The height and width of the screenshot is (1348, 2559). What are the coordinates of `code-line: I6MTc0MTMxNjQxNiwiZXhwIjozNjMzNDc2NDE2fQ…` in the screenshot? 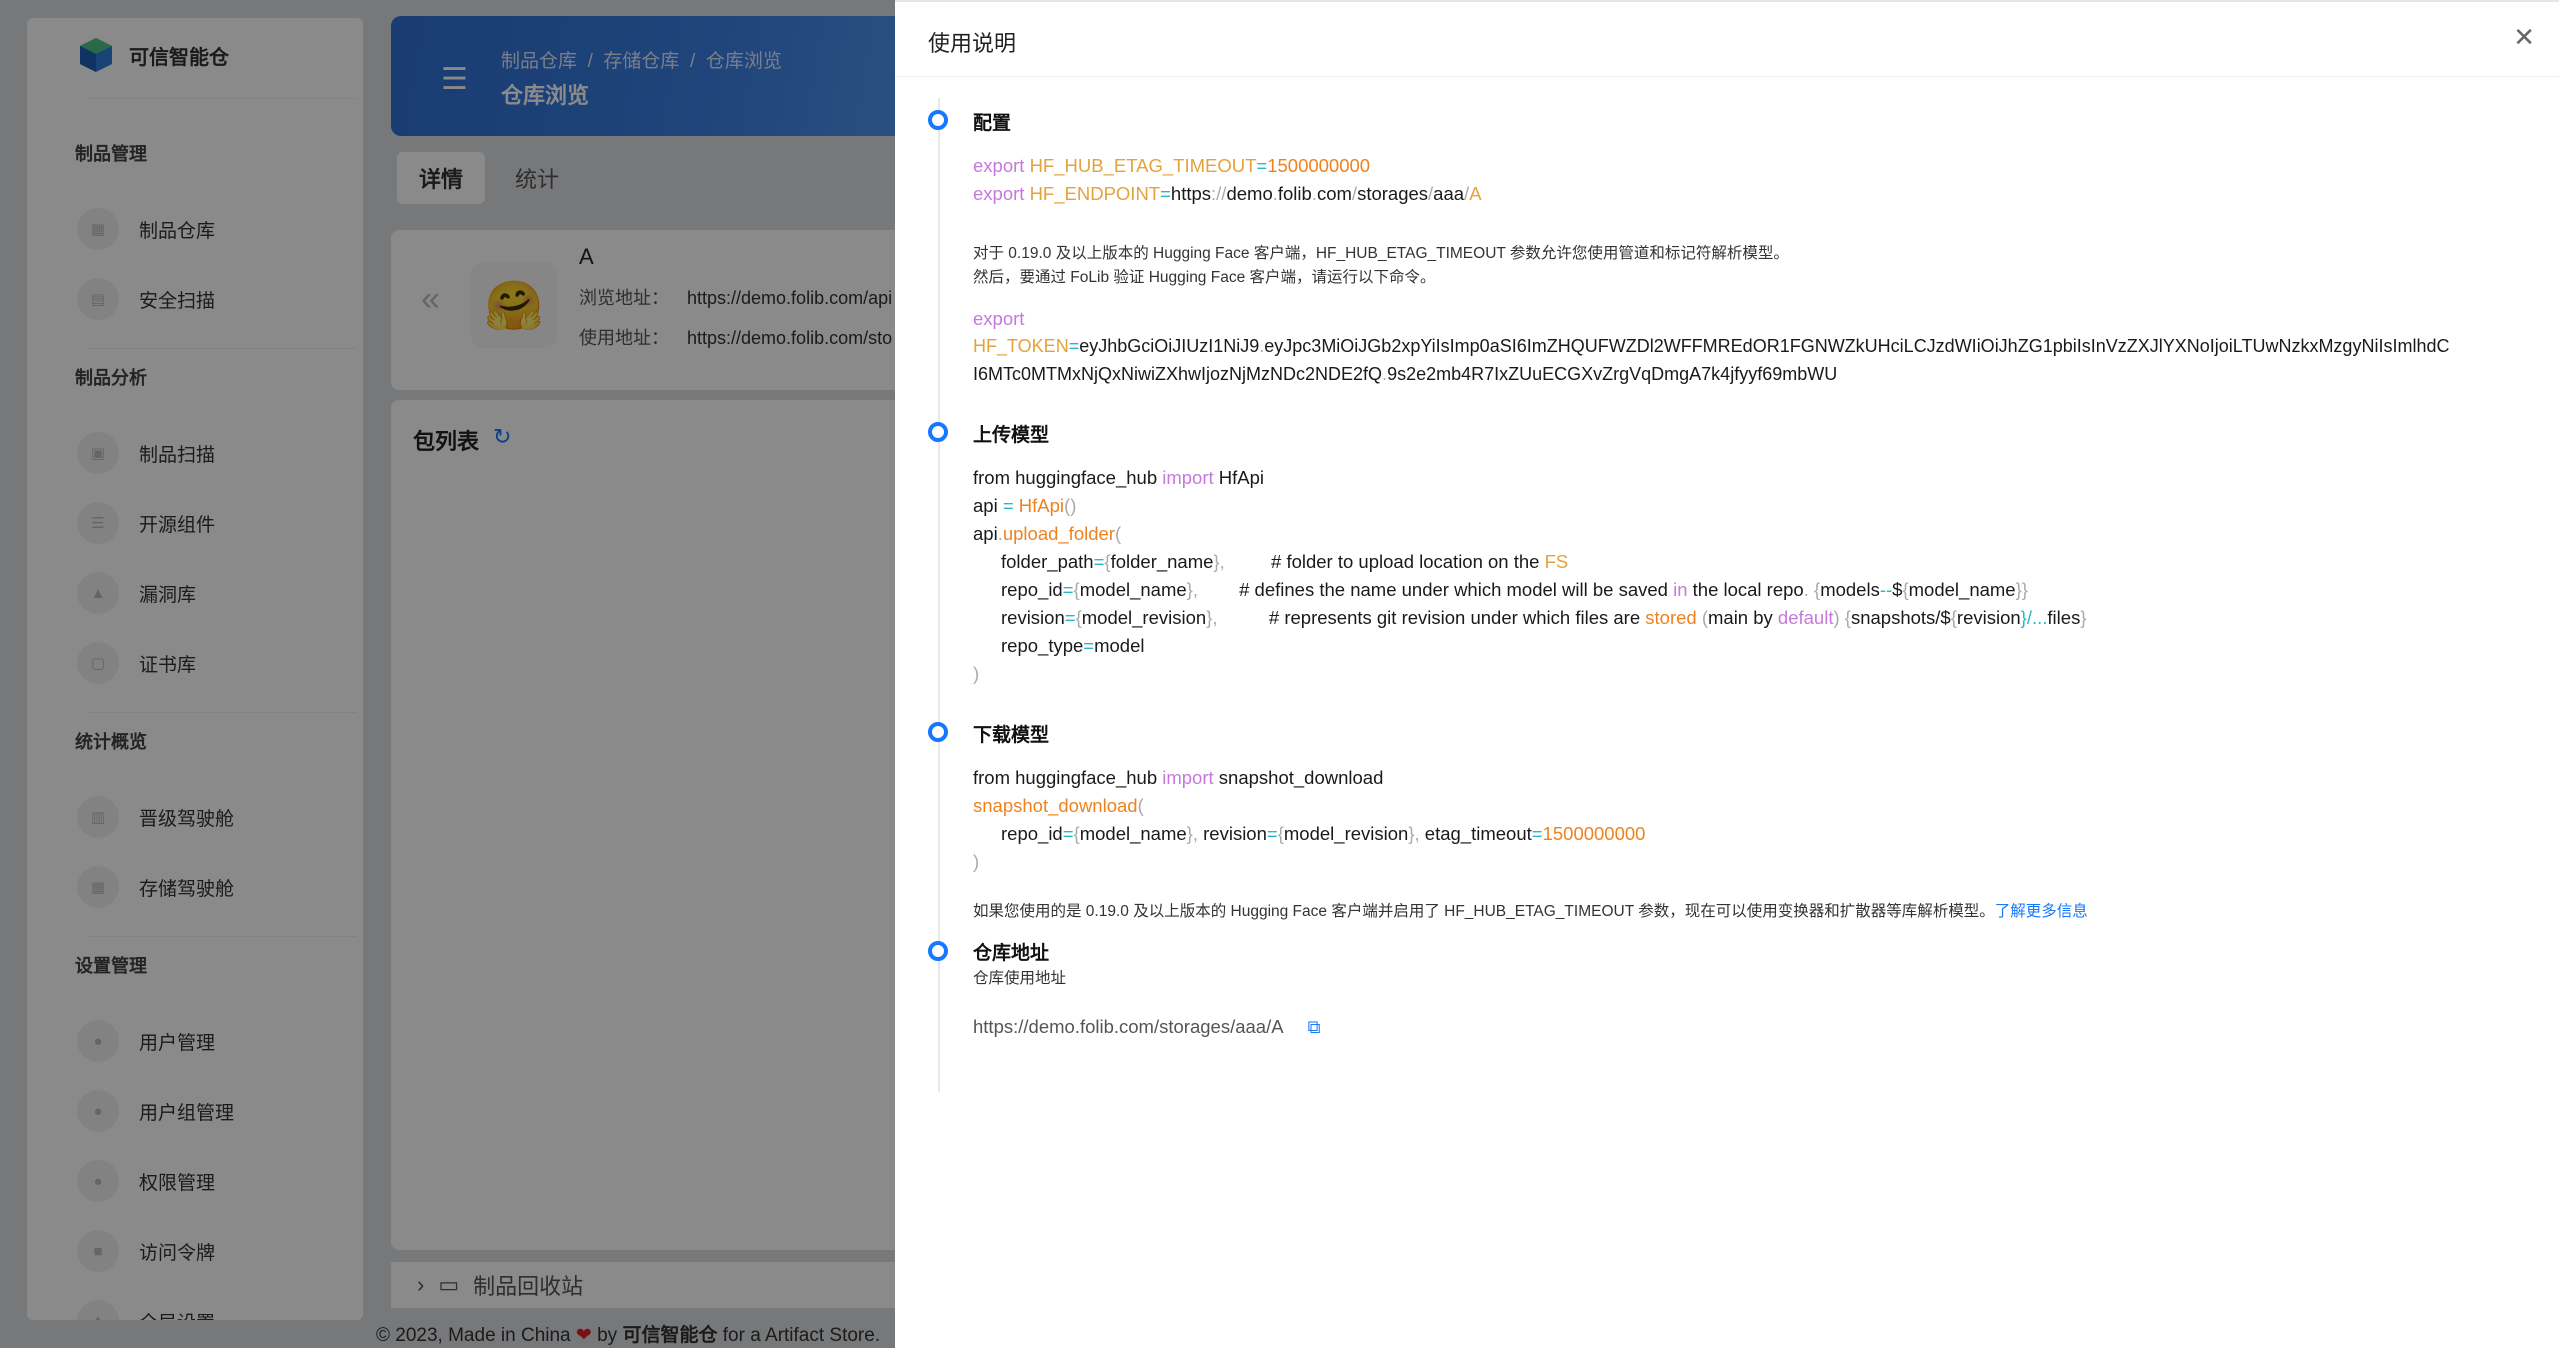 It's located at (1405, 374).